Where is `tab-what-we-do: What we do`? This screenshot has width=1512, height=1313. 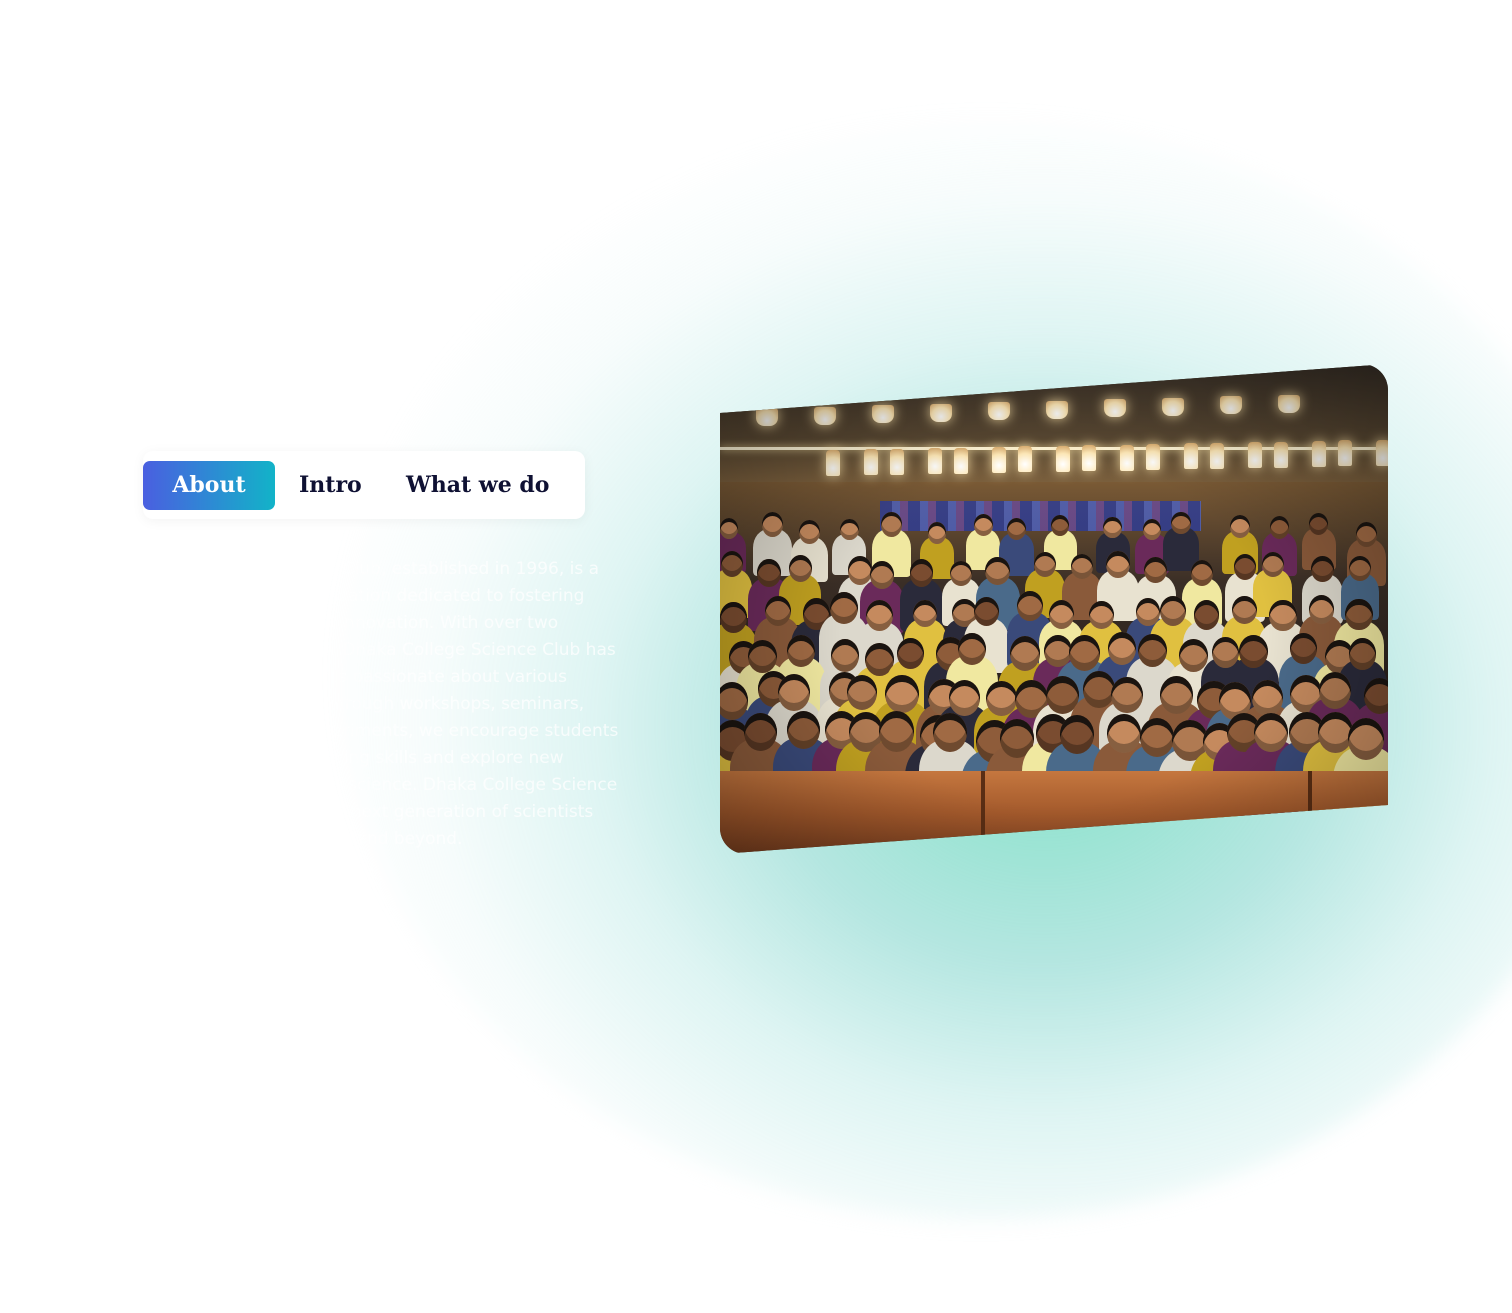
tab-what-we-do: What we do is located at coordinates (477, 485).